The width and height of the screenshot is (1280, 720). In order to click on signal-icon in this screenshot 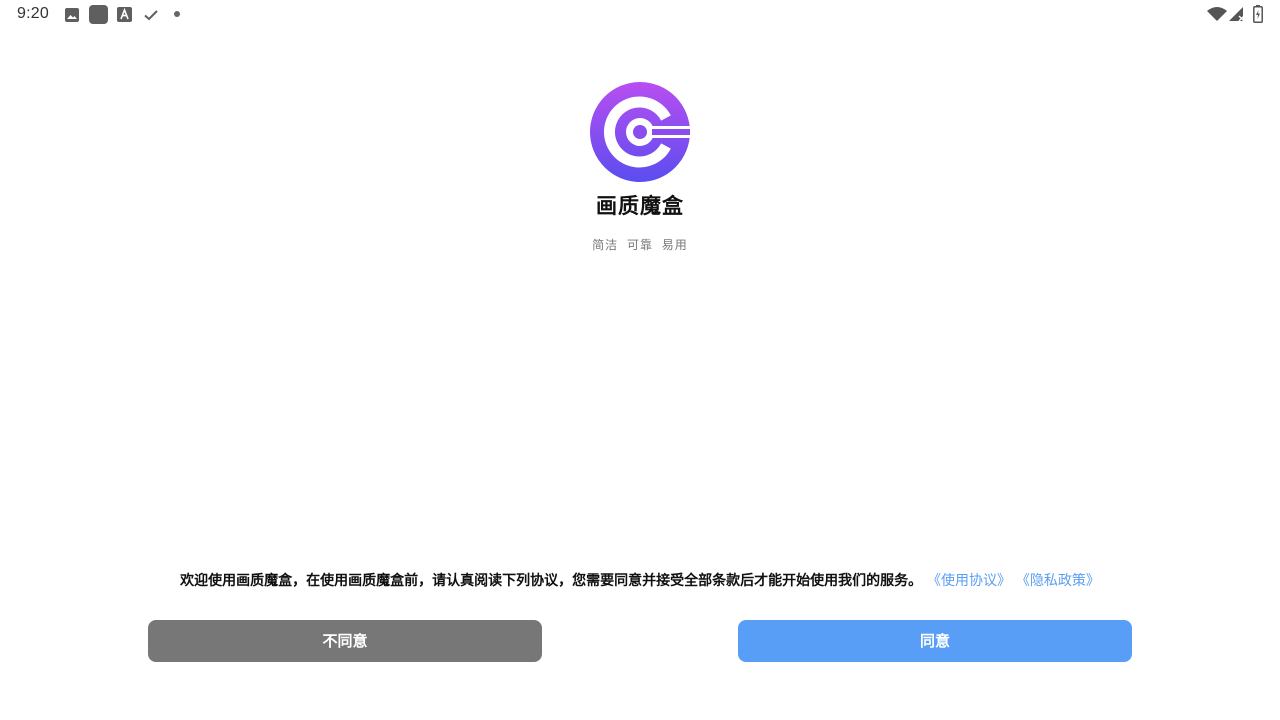, I will do `click(1237, 14)`.